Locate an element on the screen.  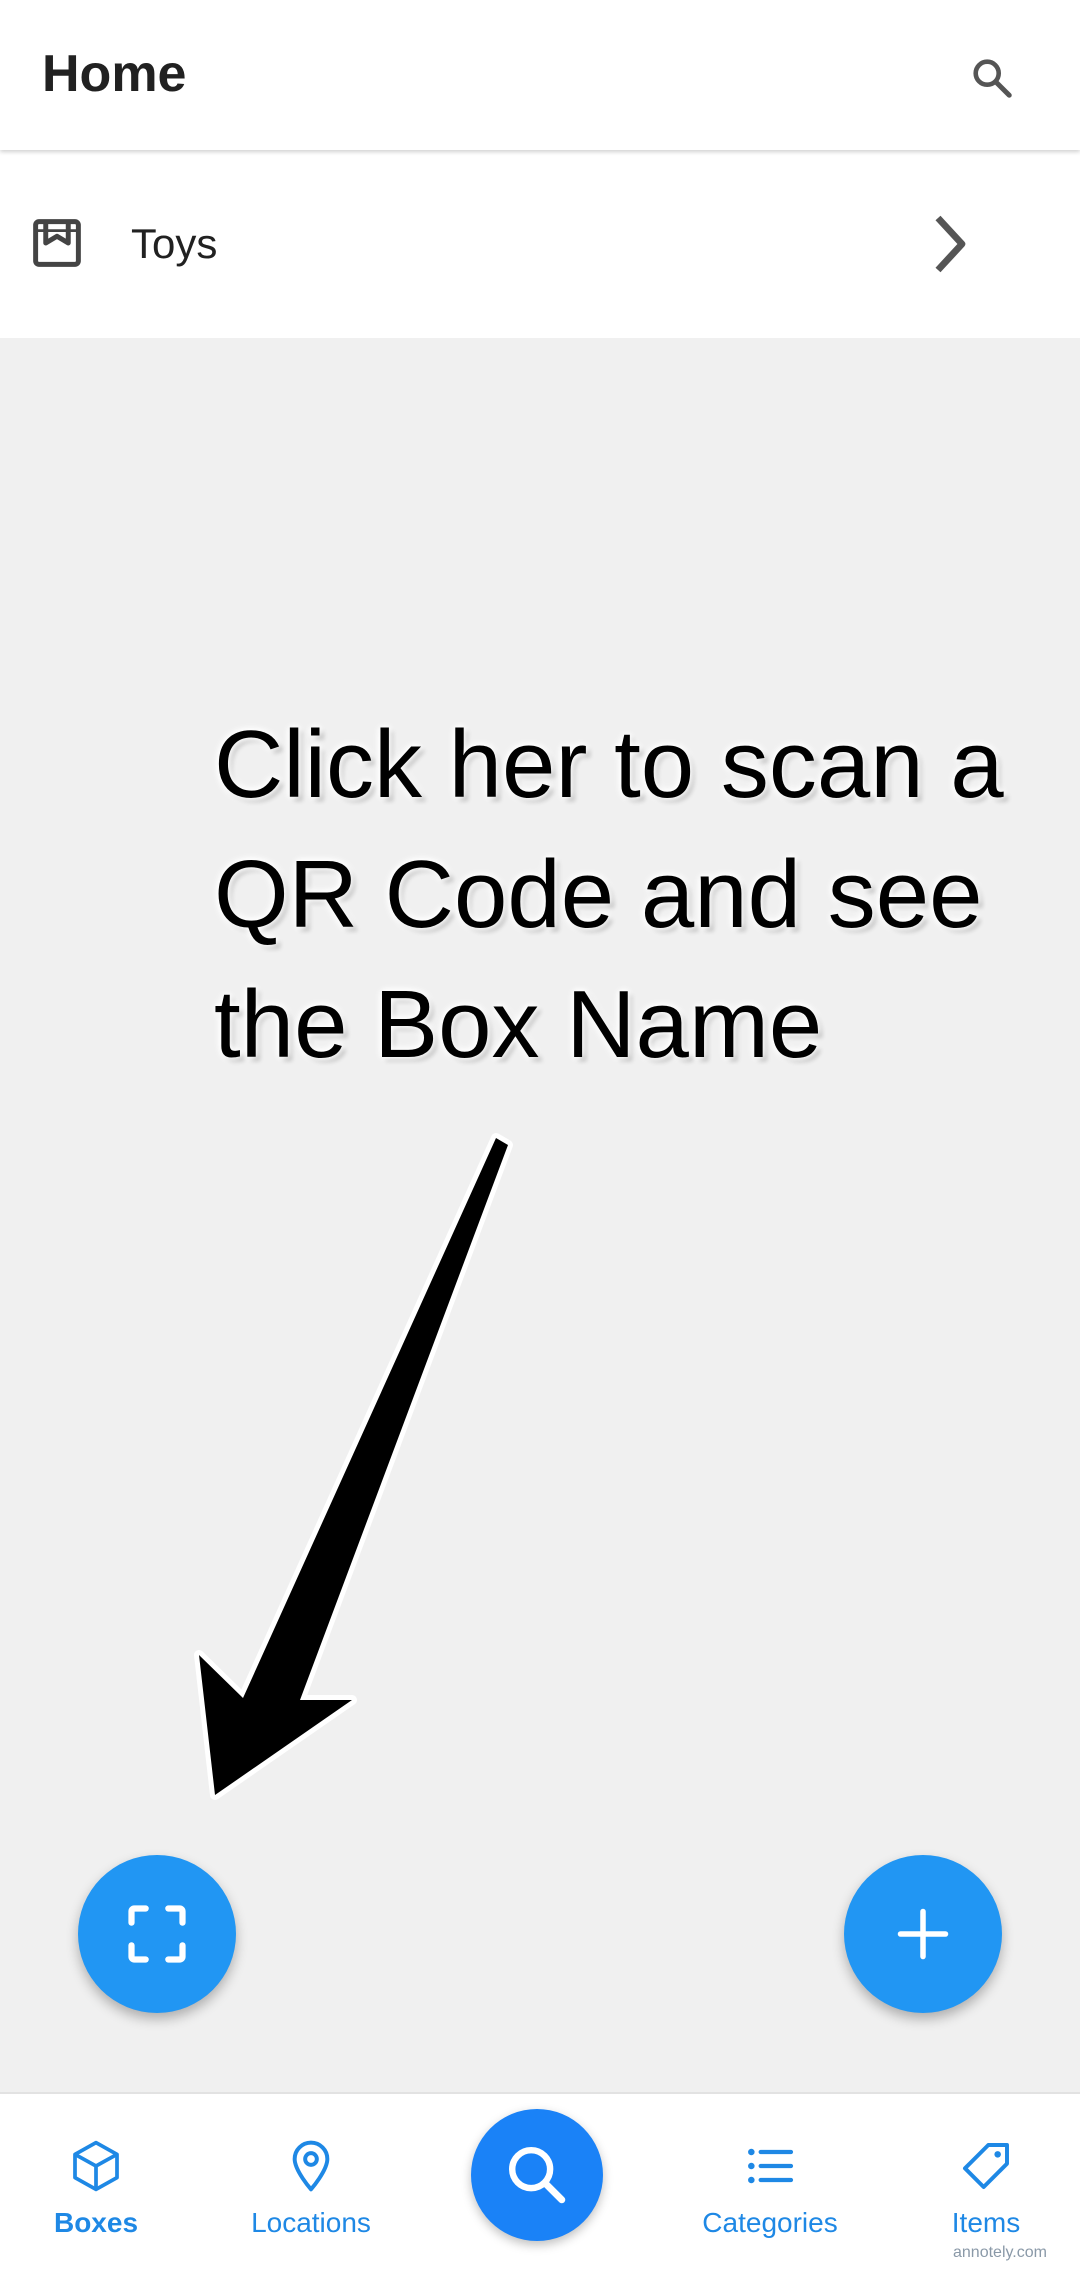
bottom-navigation: Boxes Locations Categories Items is located at coordinates (540, 2185).